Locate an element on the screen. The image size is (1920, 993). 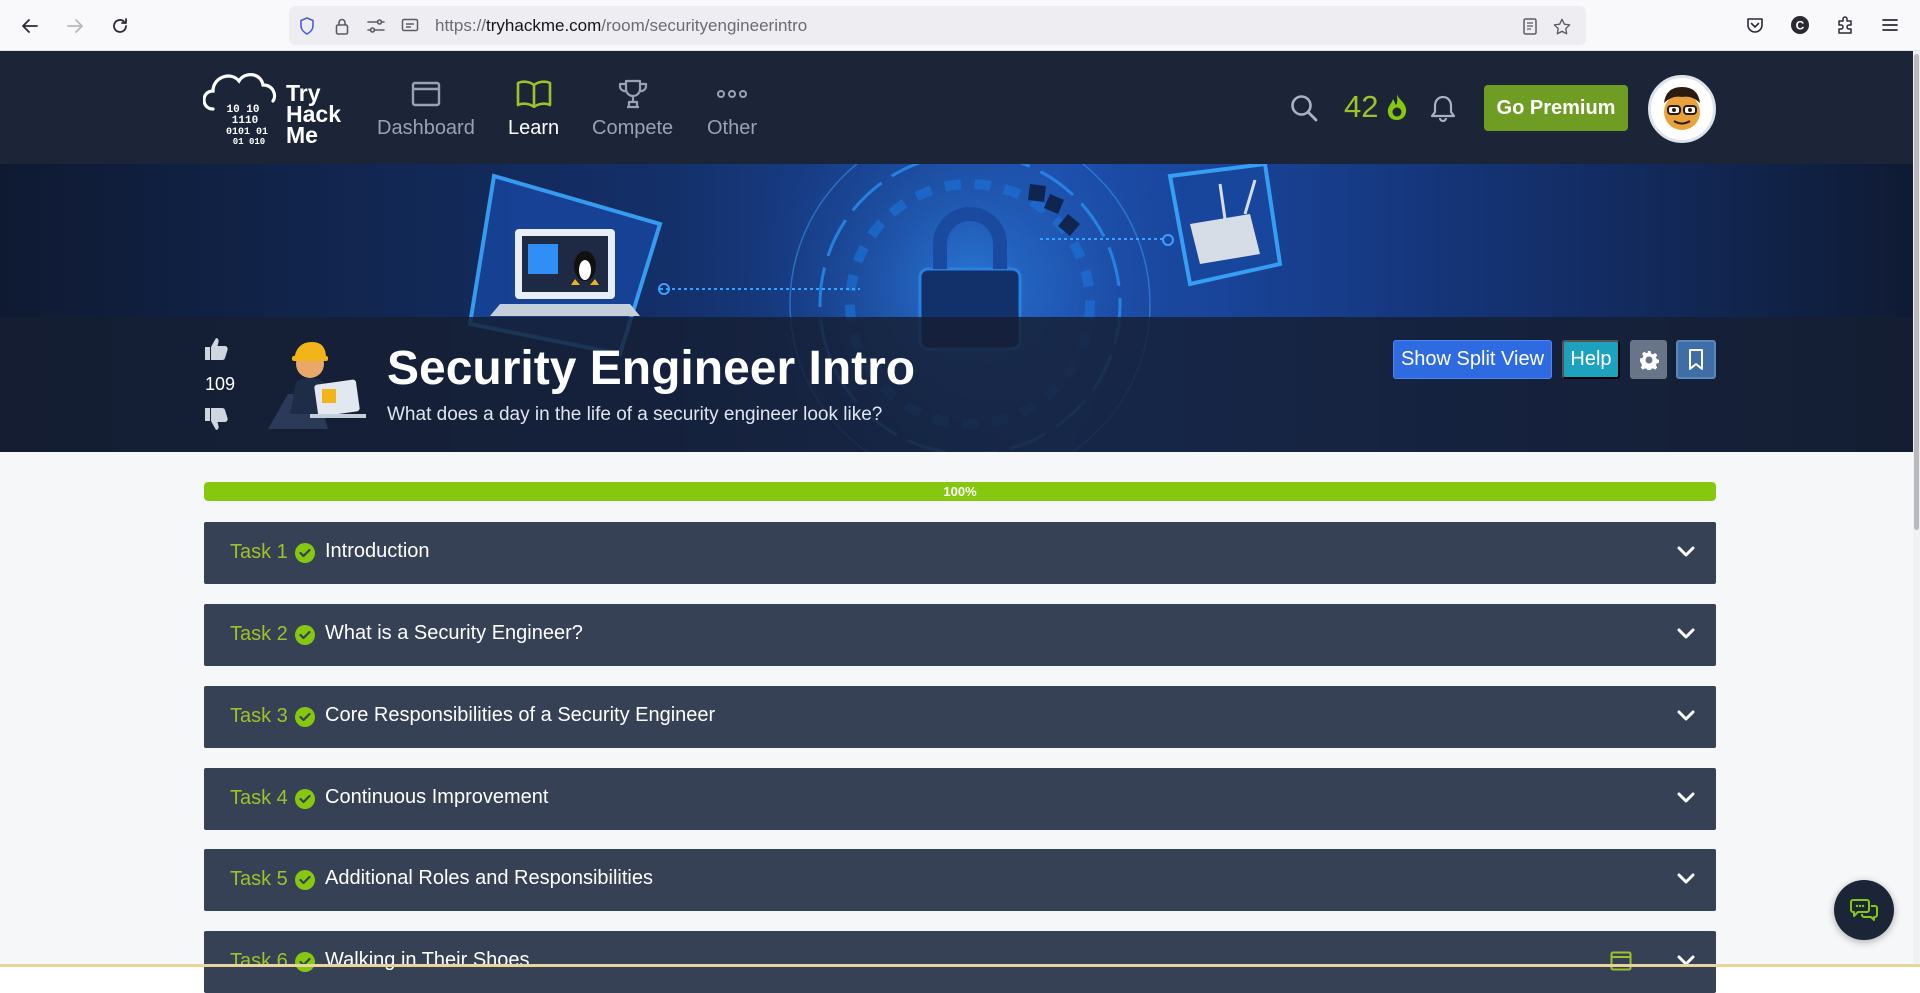
back-icon is located at coordinates (30, 26).